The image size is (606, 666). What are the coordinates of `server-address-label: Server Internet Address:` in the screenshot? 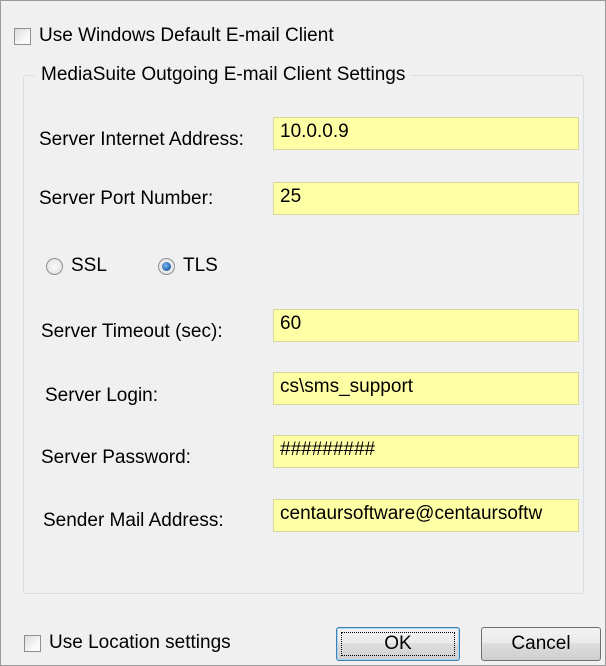 It's located at (141, 139).